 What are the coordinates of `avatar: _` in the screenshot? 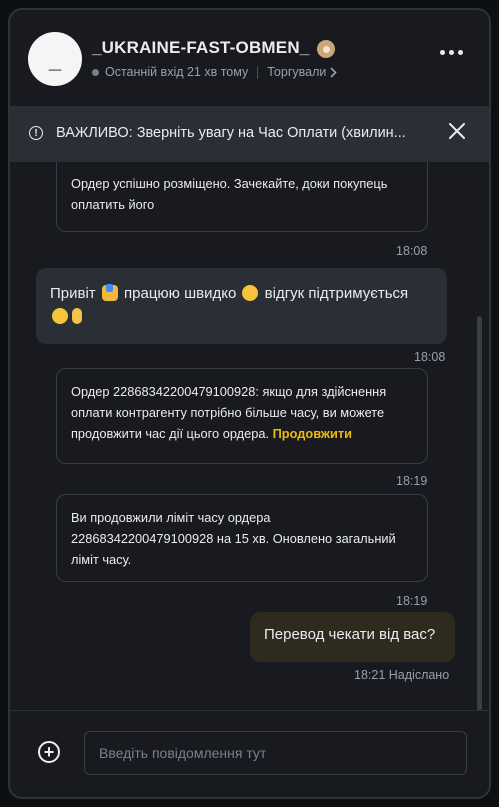 It's located at (55, 59).